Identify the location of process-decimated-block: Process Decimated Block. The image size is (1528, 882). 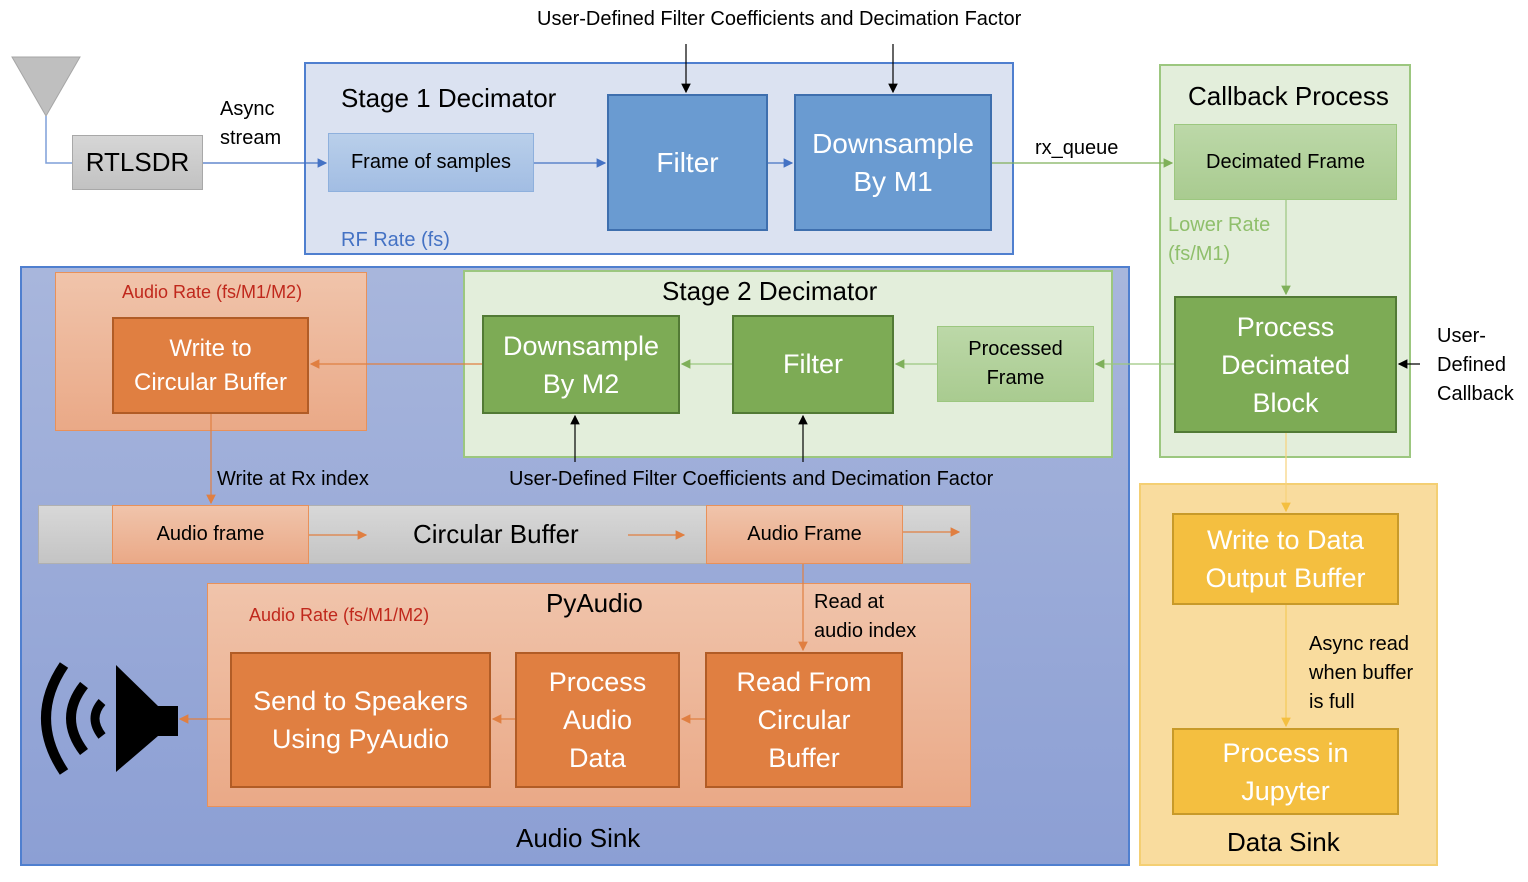
(1285, 364).